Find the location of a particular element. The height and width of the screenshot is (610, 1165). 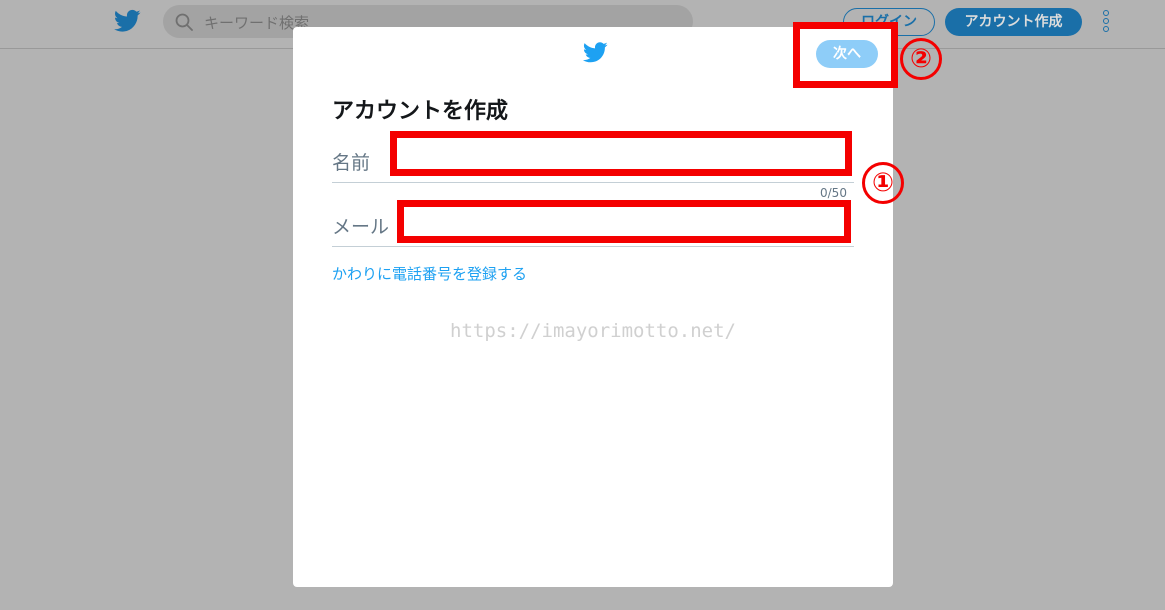

highlight-email-input is located at coordinates (624, 221).